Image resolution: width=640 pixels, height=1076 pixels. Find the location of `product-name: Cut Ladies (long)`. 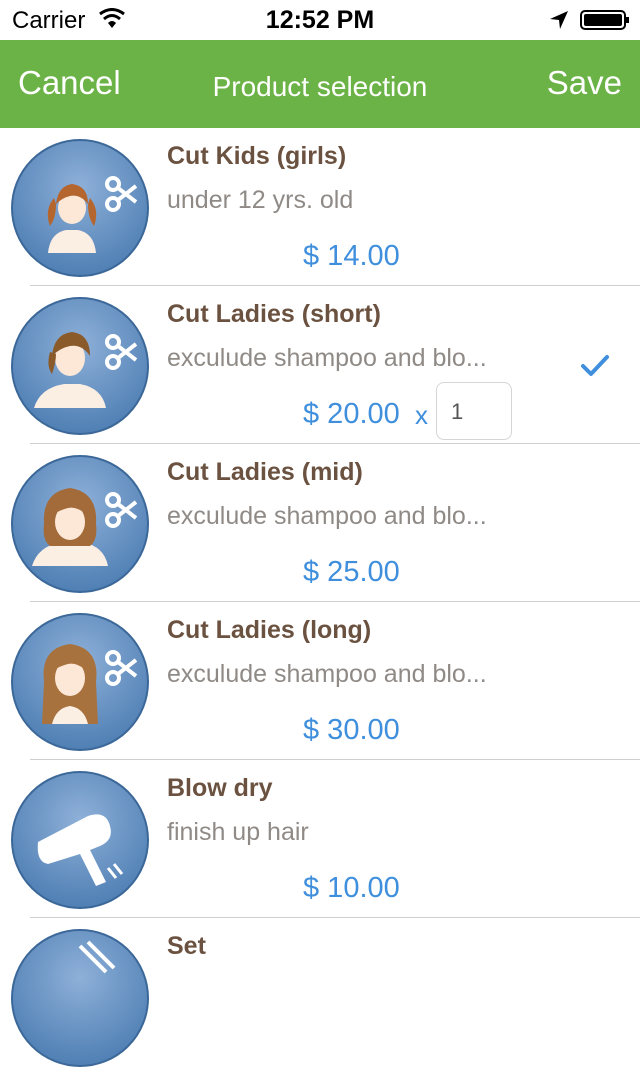

product-name: Cut Ladies (long) is located at coordinates (269, 630).